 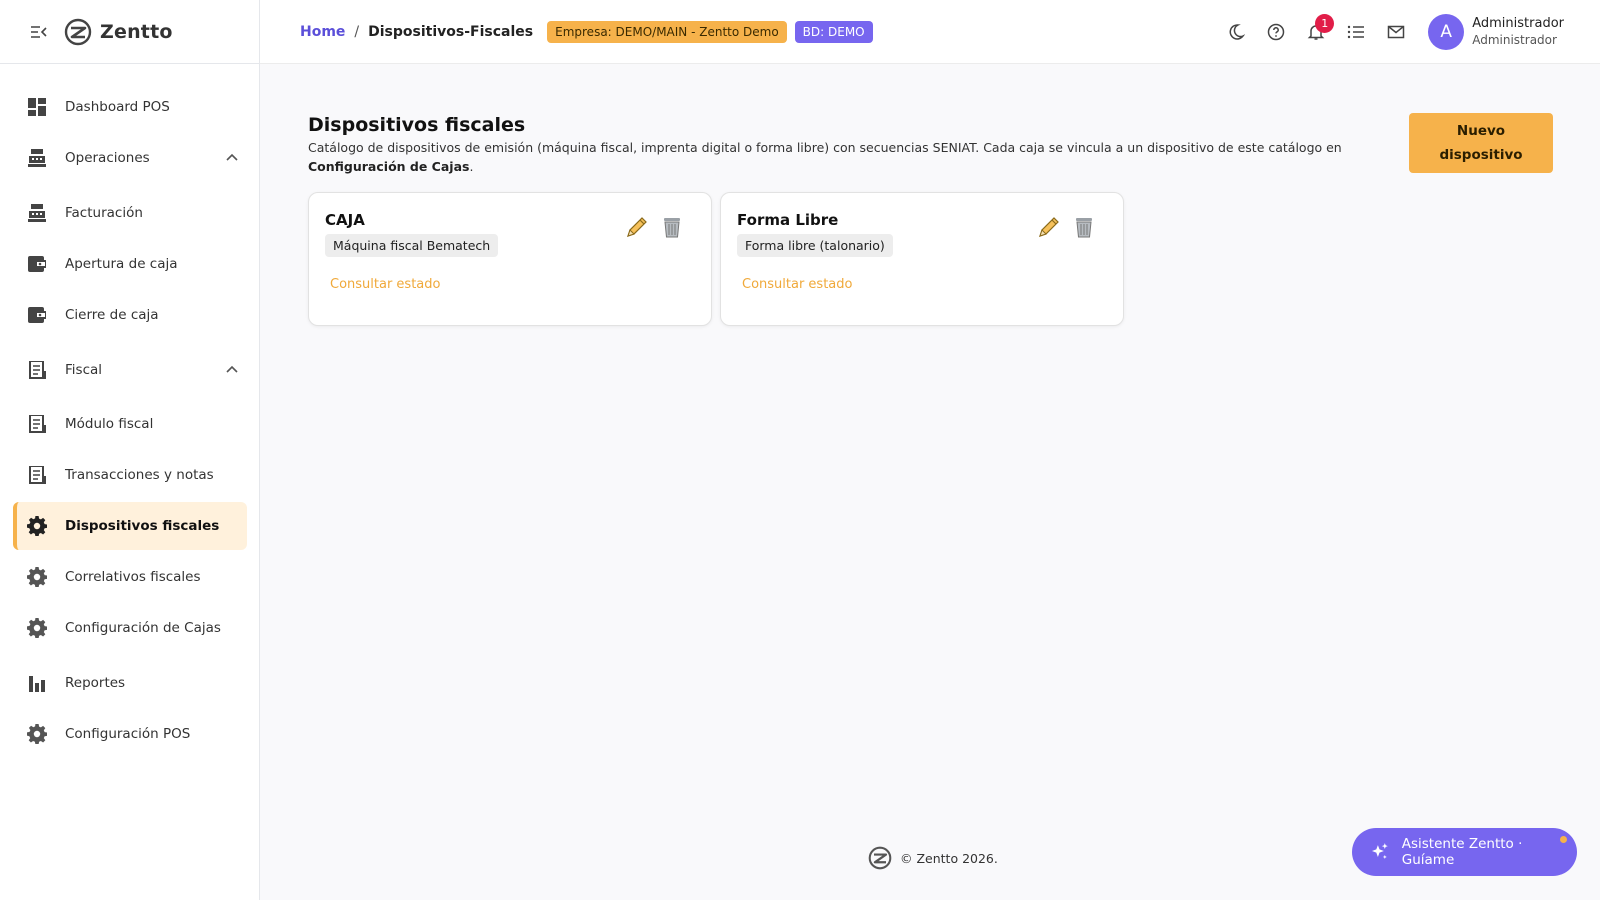 I want to click on brand-bar: Zentto, so click(x=129, y=32).